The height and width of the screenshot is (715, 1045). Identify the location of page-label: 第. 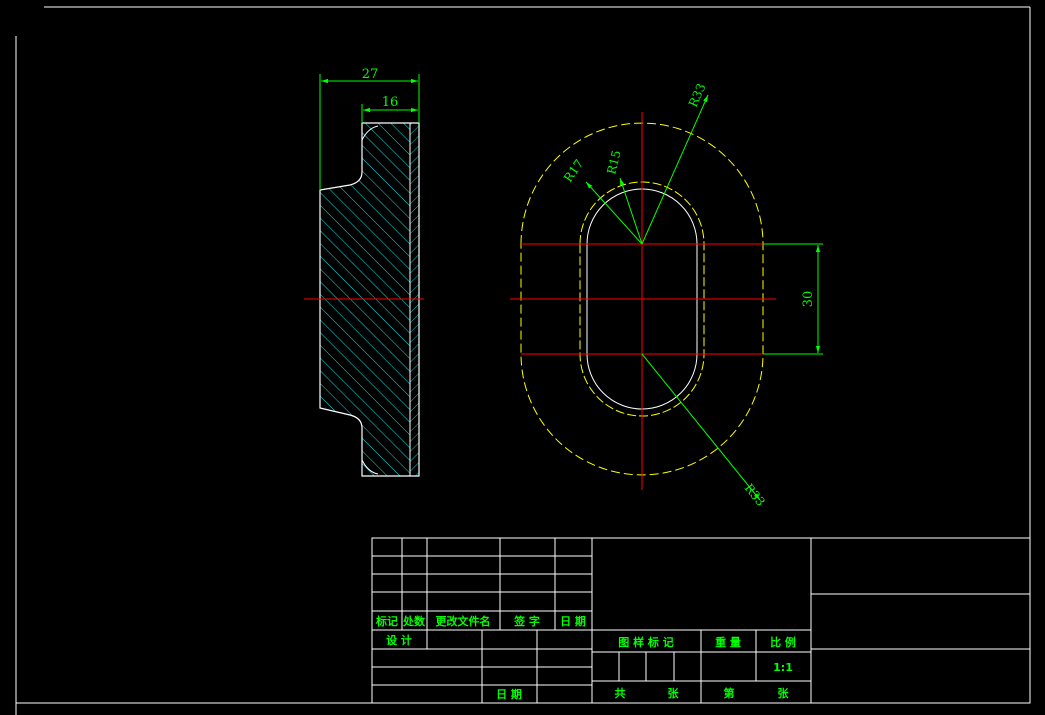
(729, 693).